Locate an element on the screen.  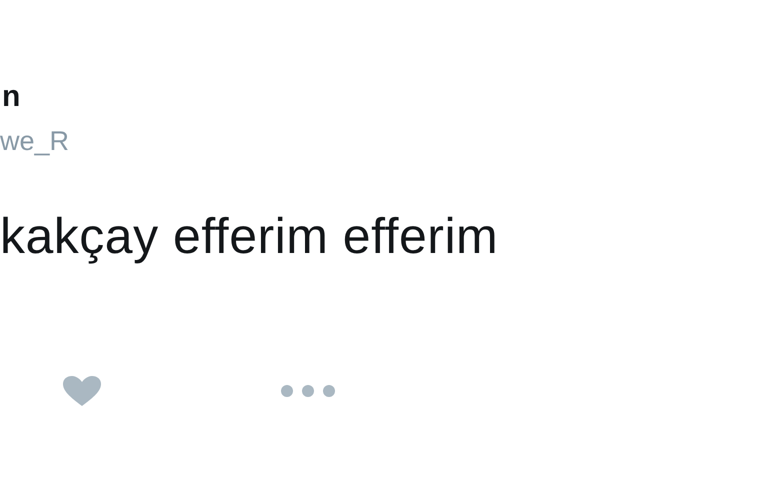
heart-icon is located at coordinates (82, 391).